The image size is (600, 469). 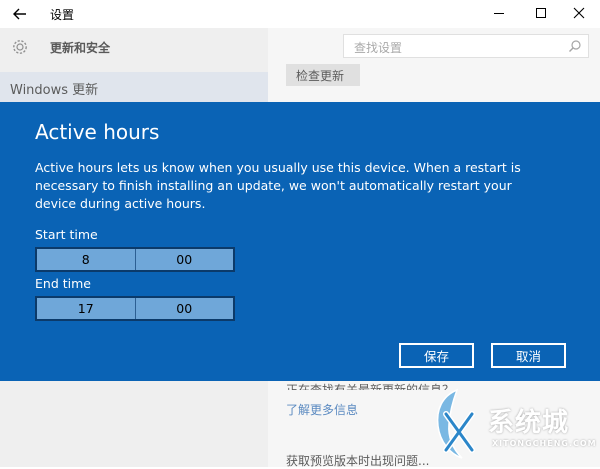 I want to click on back-arrow-icon, so click(x=19, y=14).